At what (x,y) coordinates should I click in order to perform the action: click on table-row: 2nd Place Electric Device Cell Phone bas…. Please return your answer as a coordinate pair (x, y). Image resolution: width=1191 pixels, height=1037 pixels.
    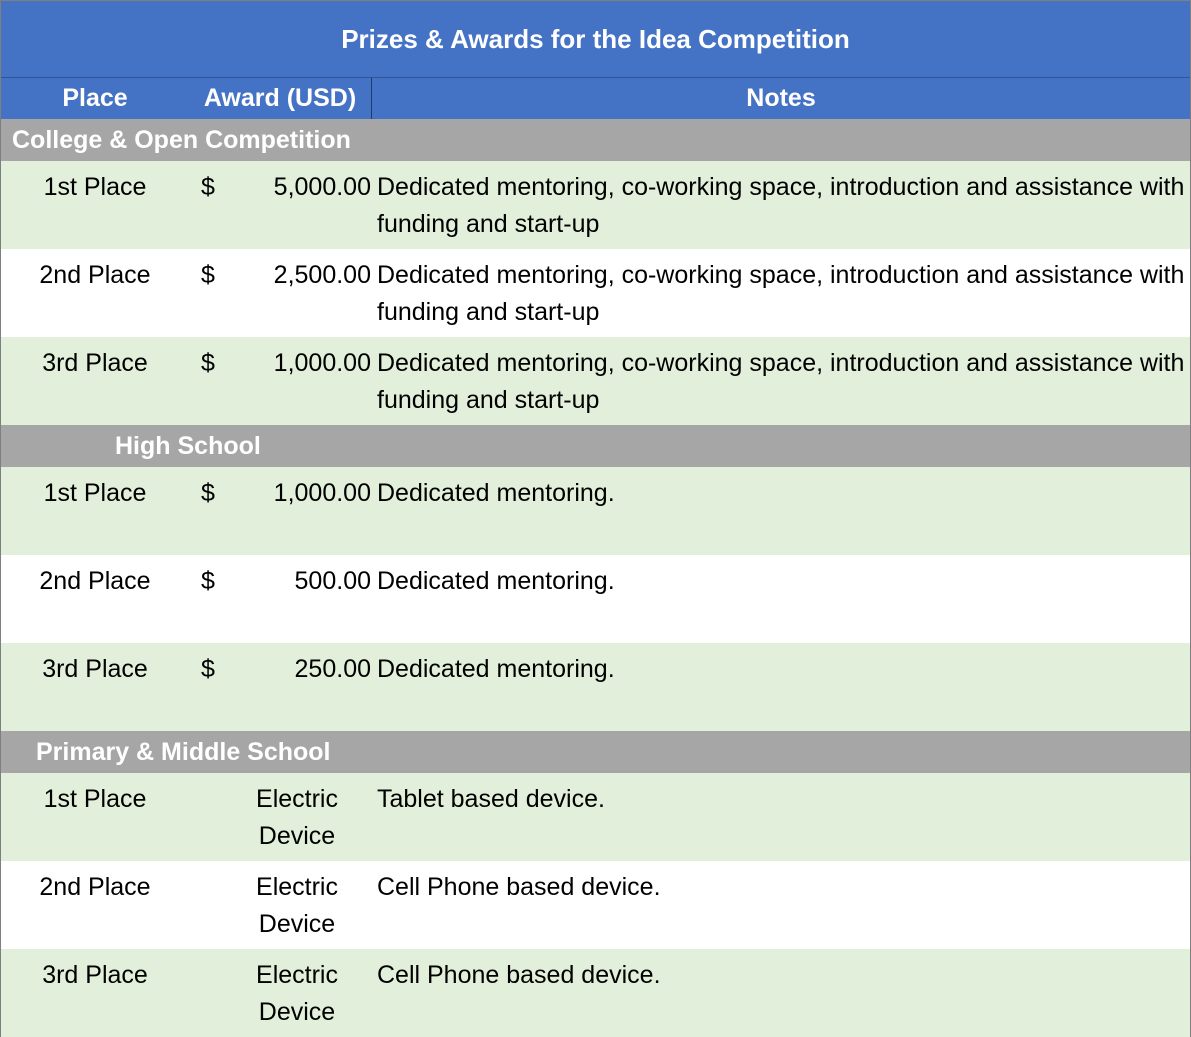
    Looking at the image, I should click on (595, 905).